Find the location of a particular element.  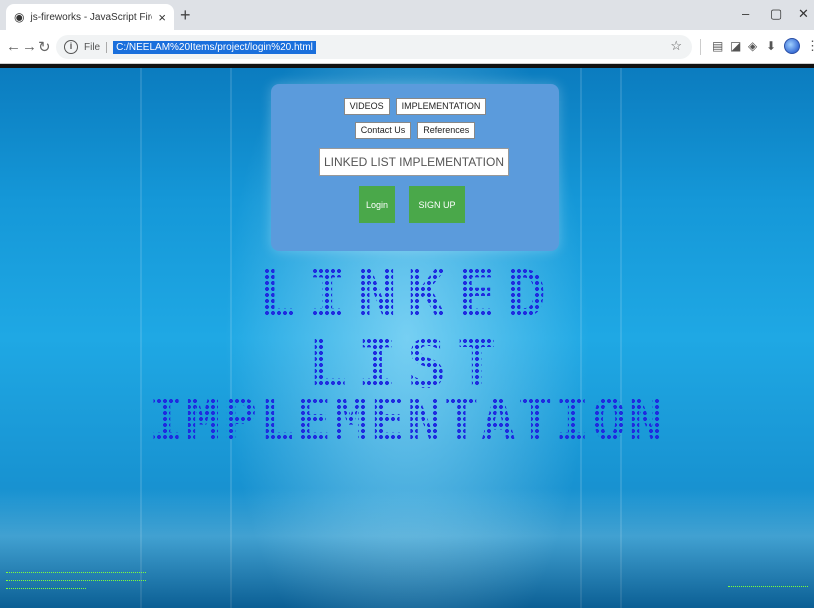

toolbar-divider is located at coordinates (700, 47).